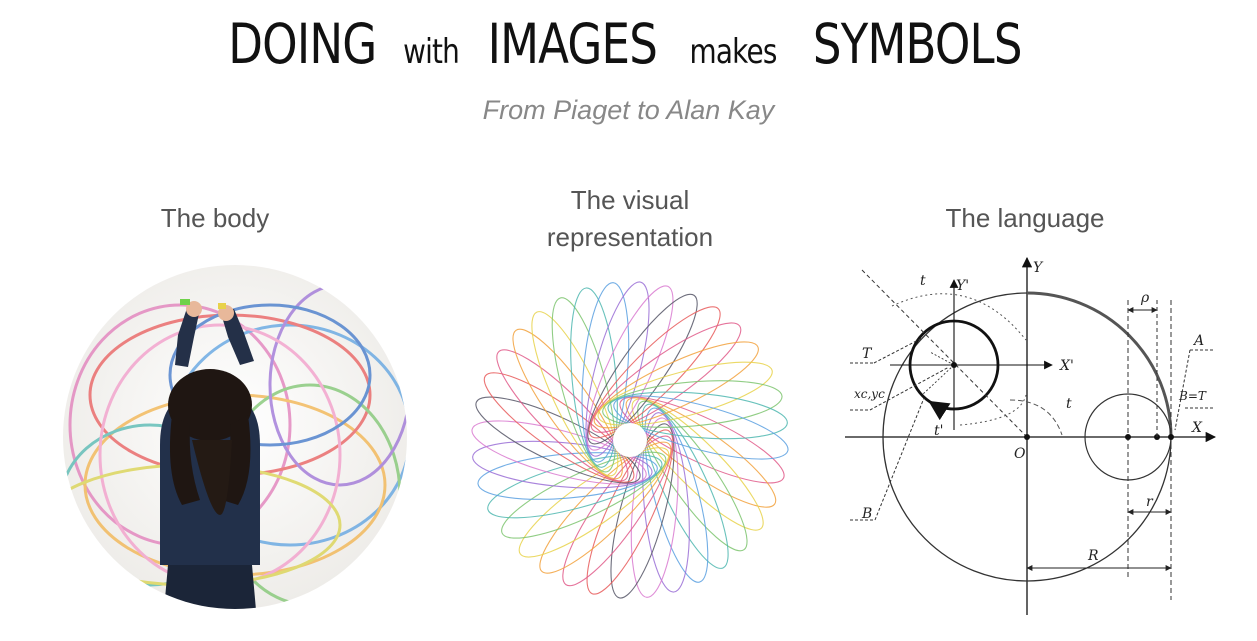 Image resolution: width=1257 pixels, height=641 pixels. I want to click on label-visual-line2: representation, so click(630, 237).